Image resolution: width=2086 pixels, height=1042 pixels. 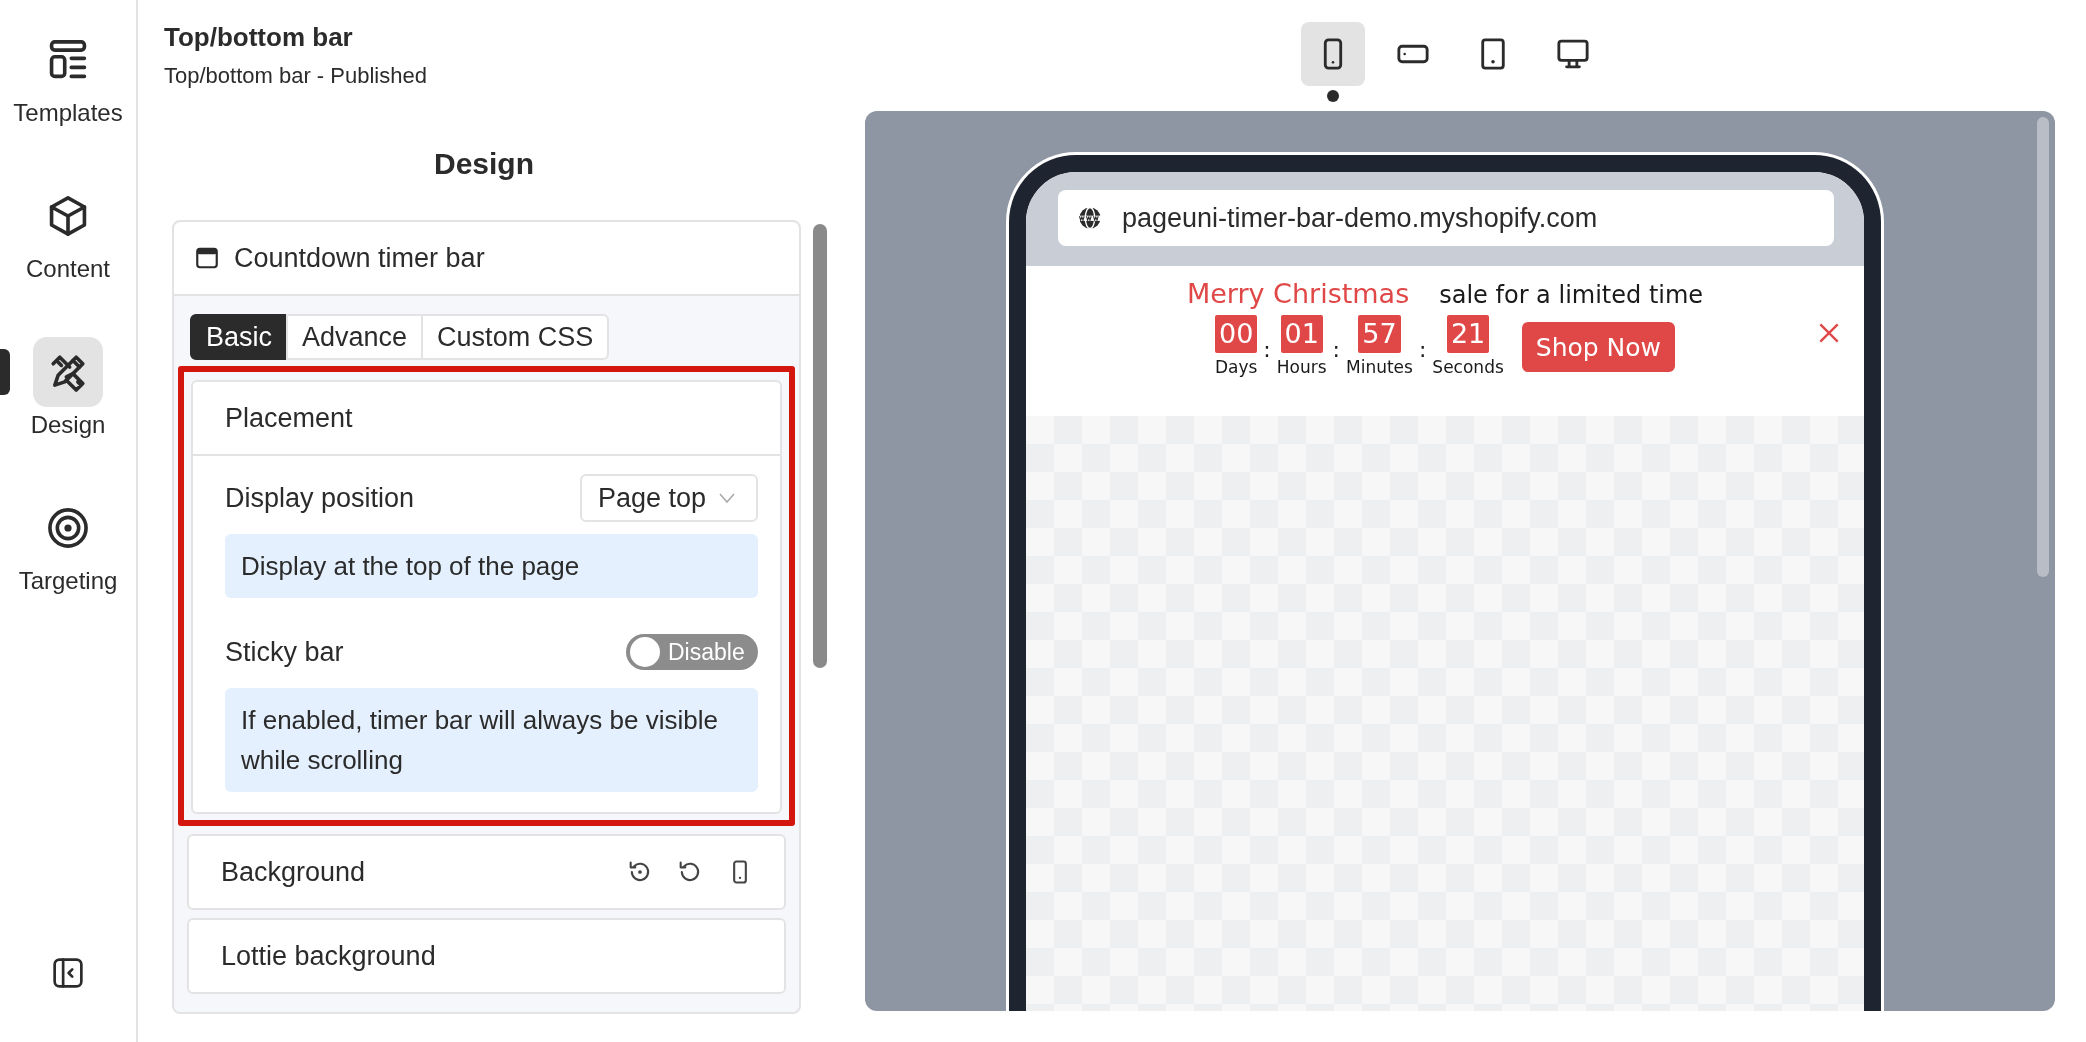 What do you see at coordinates (1468, 367) in the screenshot?
I see `timer-unit: Seconds` at bounding box center [1468, 367].